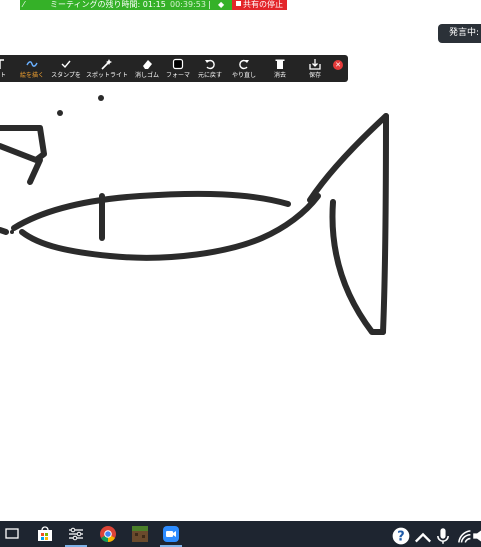  Describe the element at coordinates (2, 64) in the screenshot. I see `text-icon` at that location.